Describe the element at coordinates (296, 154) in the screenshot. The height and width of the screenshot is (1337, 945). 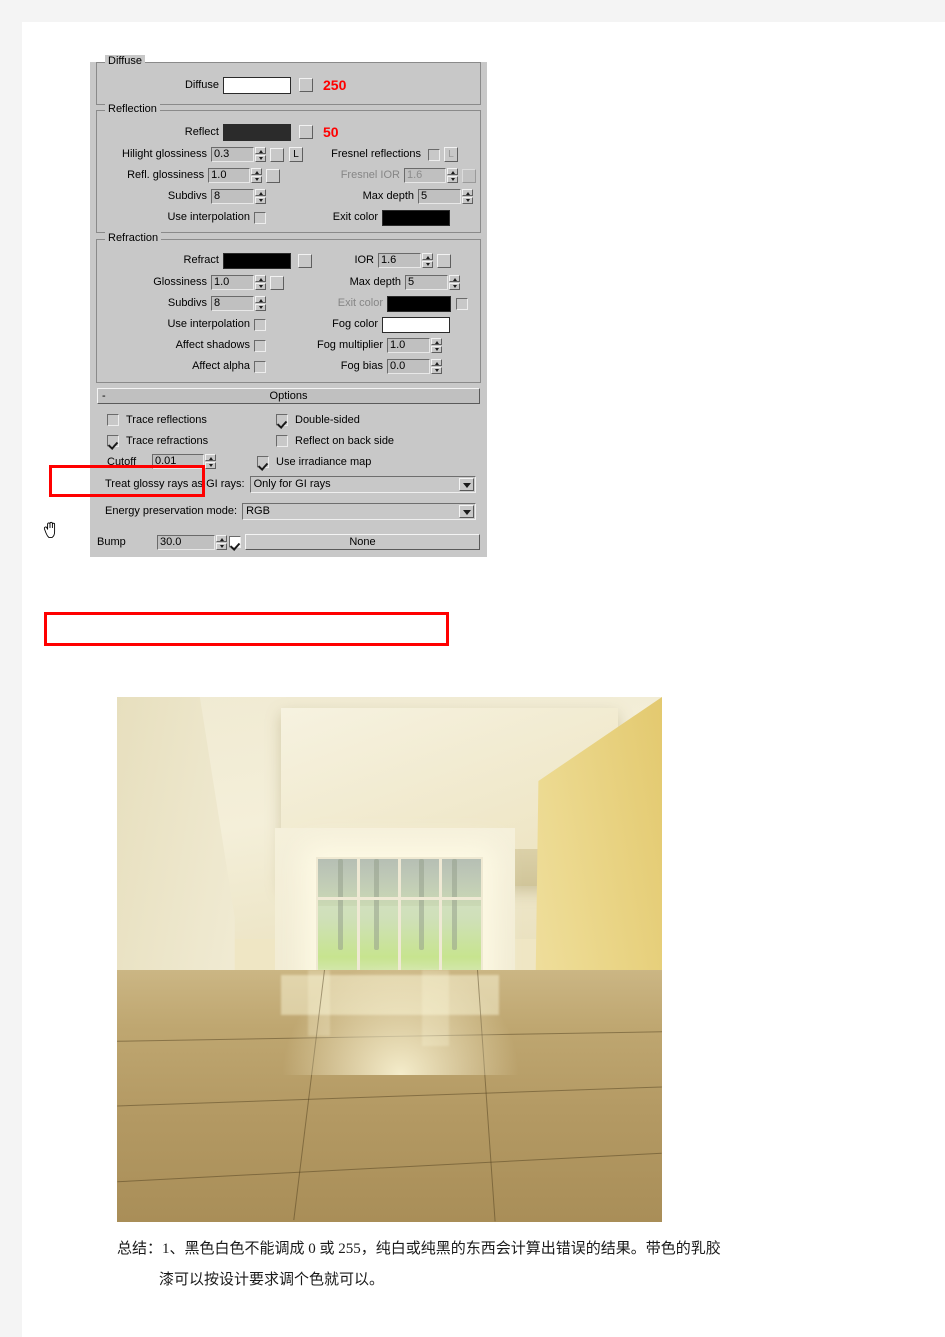
I see `hilight-glossiness-lock-button: L` at that location.